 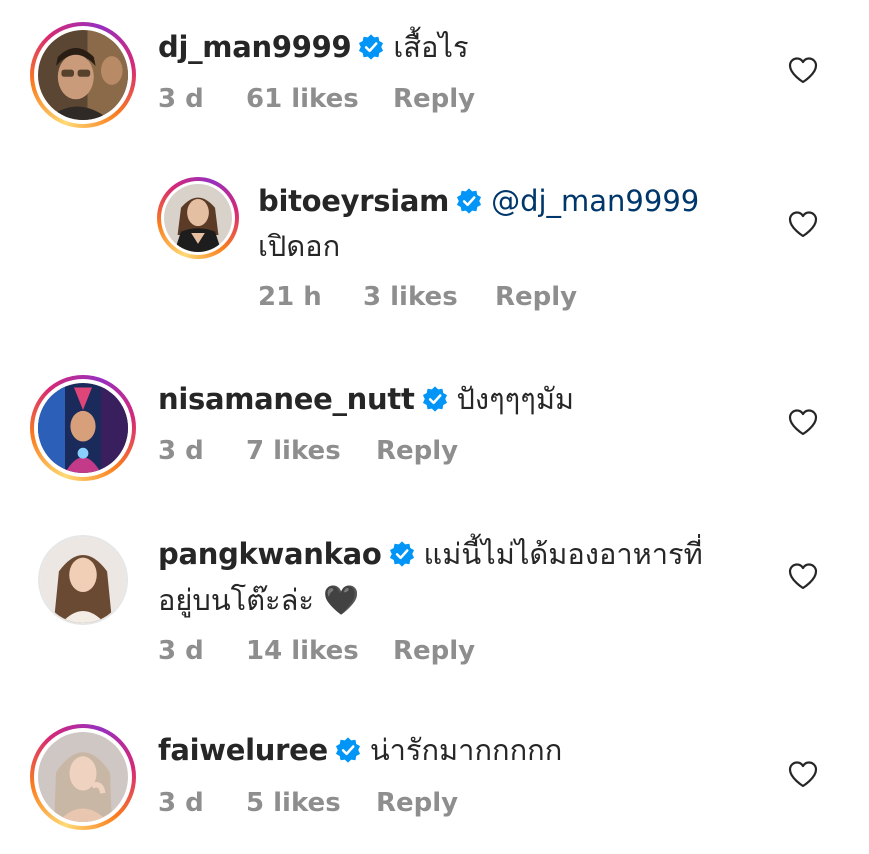 What do you see at coordinates (302, 99) in the screenshot?
I see `comment-likes: 61 likes` at bounding box center [302, 99].